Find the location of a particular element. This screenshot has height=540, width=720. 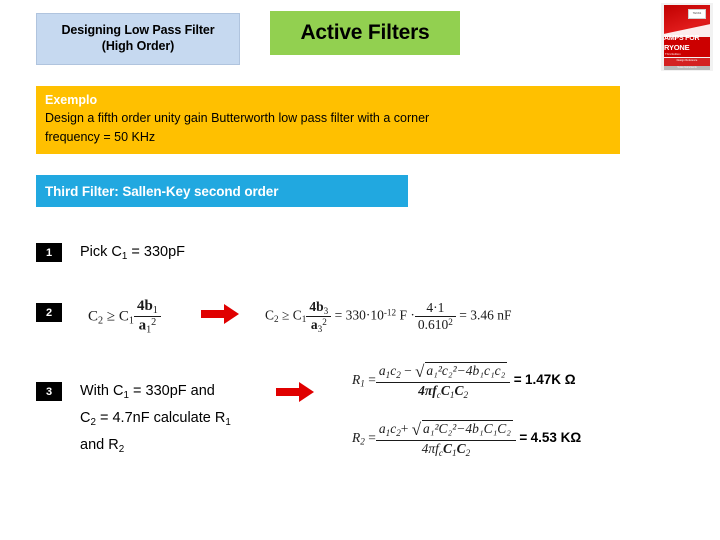

r1-den-c2-sub: 2 is located at coordinates (466, 394).